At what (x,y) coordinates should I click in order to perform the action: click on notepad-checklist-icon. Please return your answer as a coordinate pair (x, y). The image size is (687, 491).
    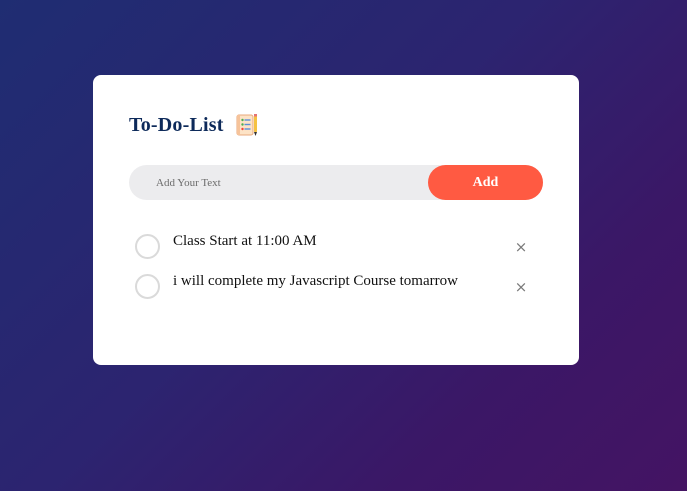
    Looking at the image, I should click on (247, 125).